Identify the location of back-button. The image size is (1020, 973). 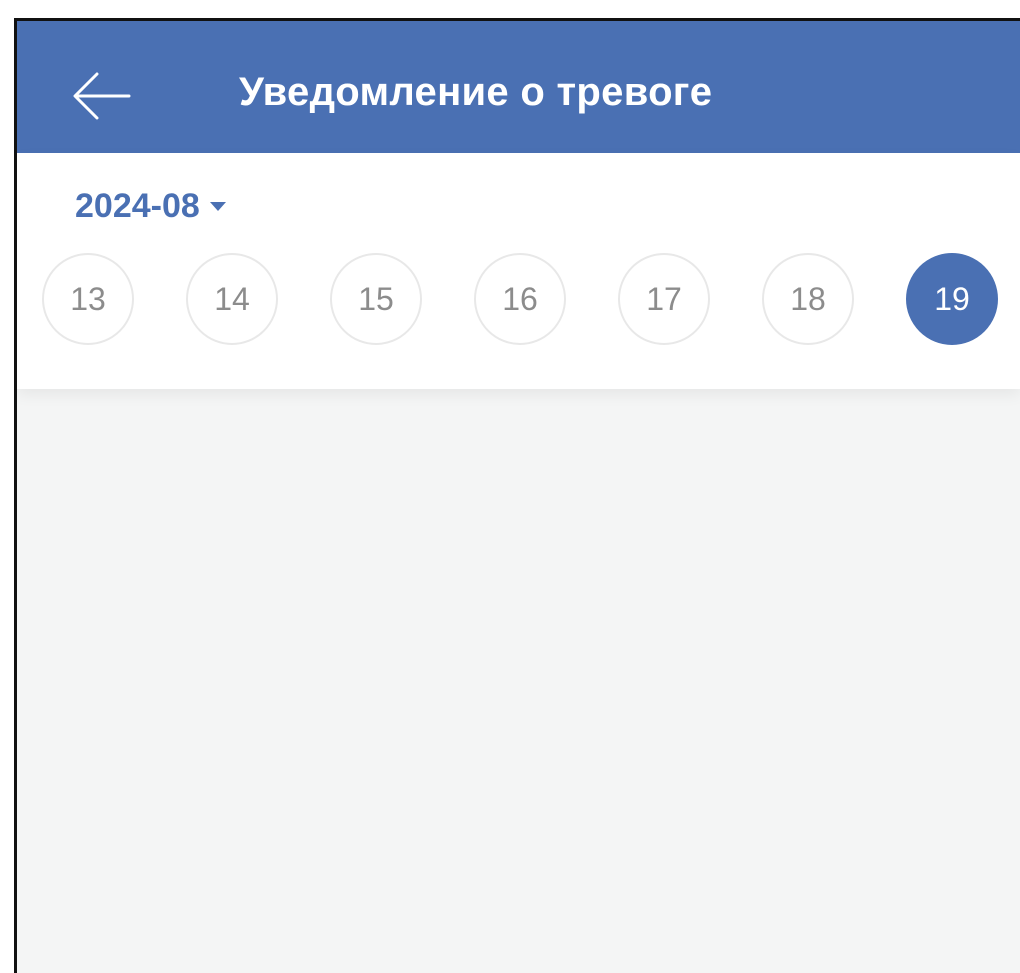
(102, 96).